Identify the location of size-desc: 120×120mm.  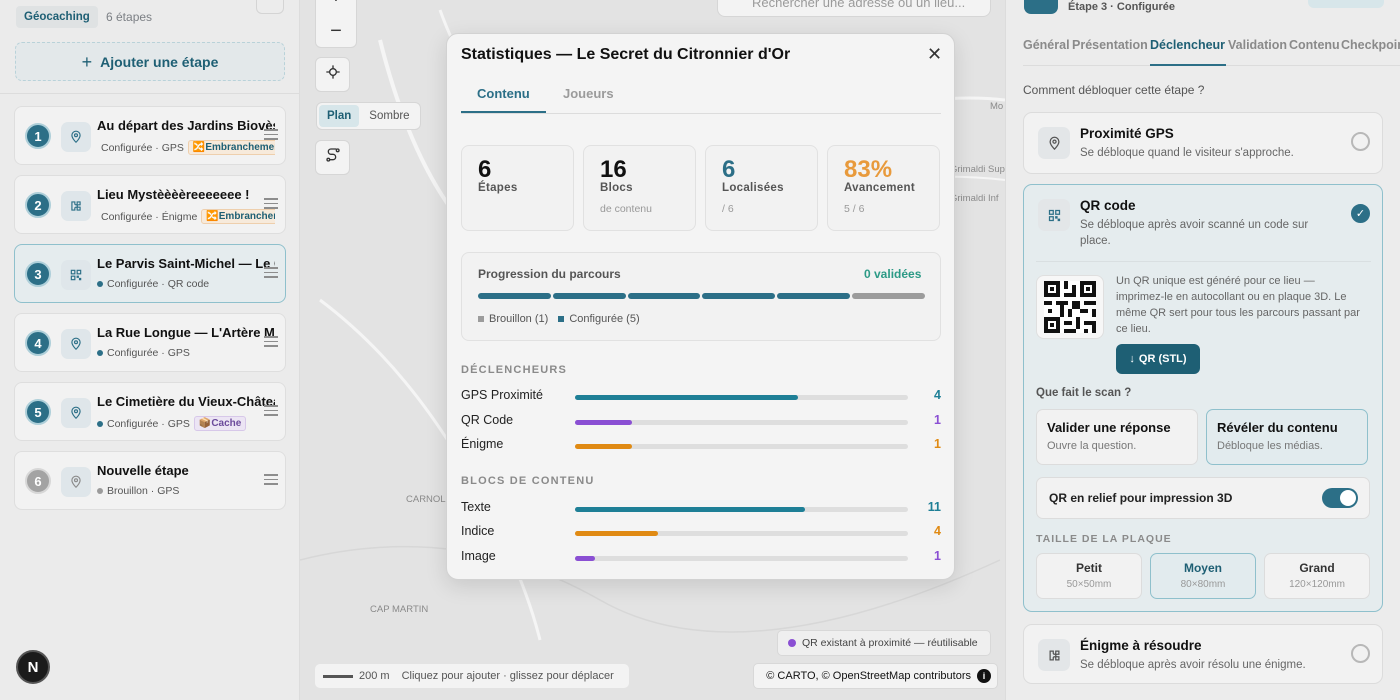
(1317, 584).